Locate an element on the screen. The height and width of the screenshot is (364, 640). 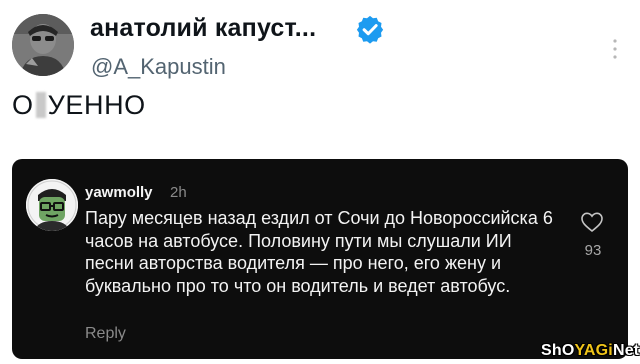
author-avatar is located at coordinates (43, 45).